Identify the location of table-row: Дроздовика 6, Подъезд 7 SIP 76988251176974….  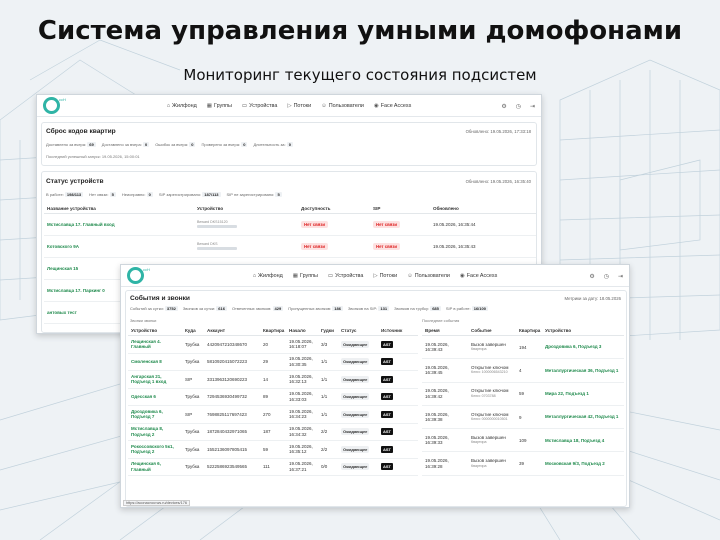
(273, 414).